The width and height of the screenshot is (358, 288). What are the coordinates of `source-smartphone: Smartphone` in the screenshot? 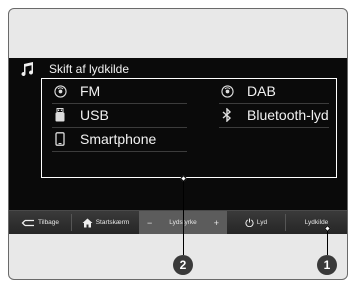 It's located at (104, 139).